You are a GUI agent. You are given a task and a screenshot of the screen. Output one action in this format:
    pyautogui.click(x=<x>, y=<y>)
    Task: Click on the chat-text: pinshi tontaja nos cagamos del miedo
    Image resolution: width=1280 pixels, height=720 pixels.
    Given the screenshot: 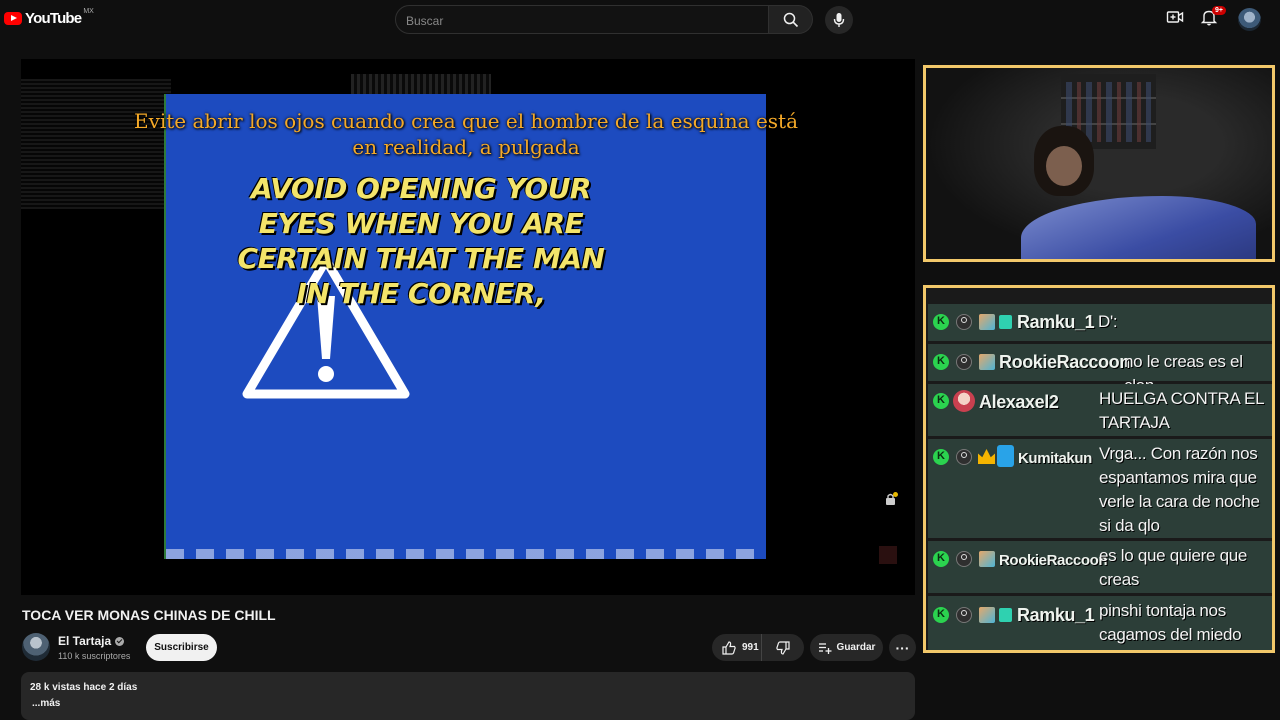 What is the action you would take?
    pyautogui.click(x=1170, y=622)
    